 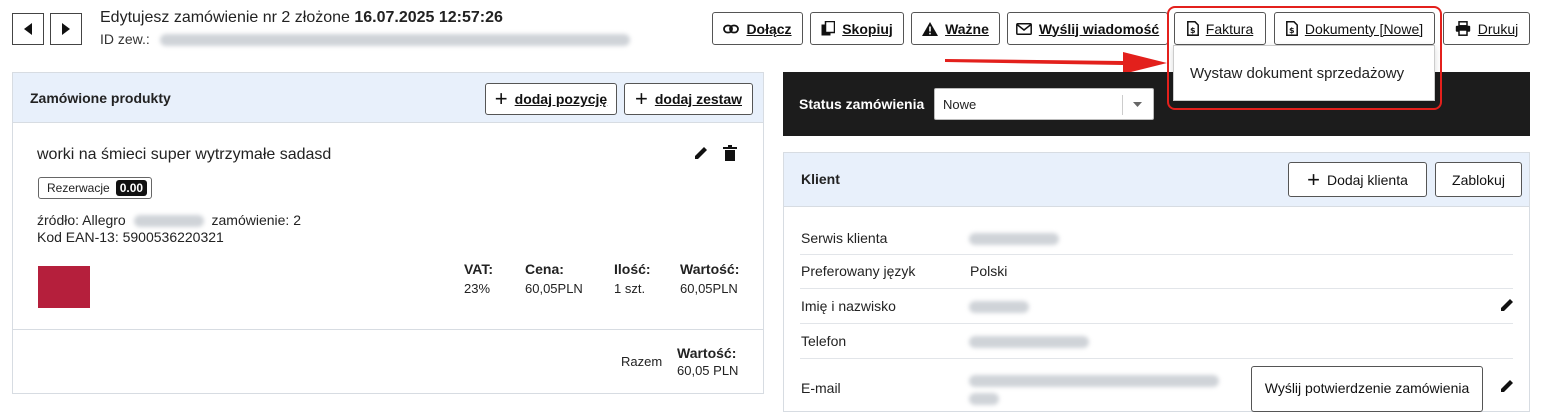 What do you see at coordinates (1122, 105) in the screenshot?
I see `select-divider` at bounding box center [1122, 105].